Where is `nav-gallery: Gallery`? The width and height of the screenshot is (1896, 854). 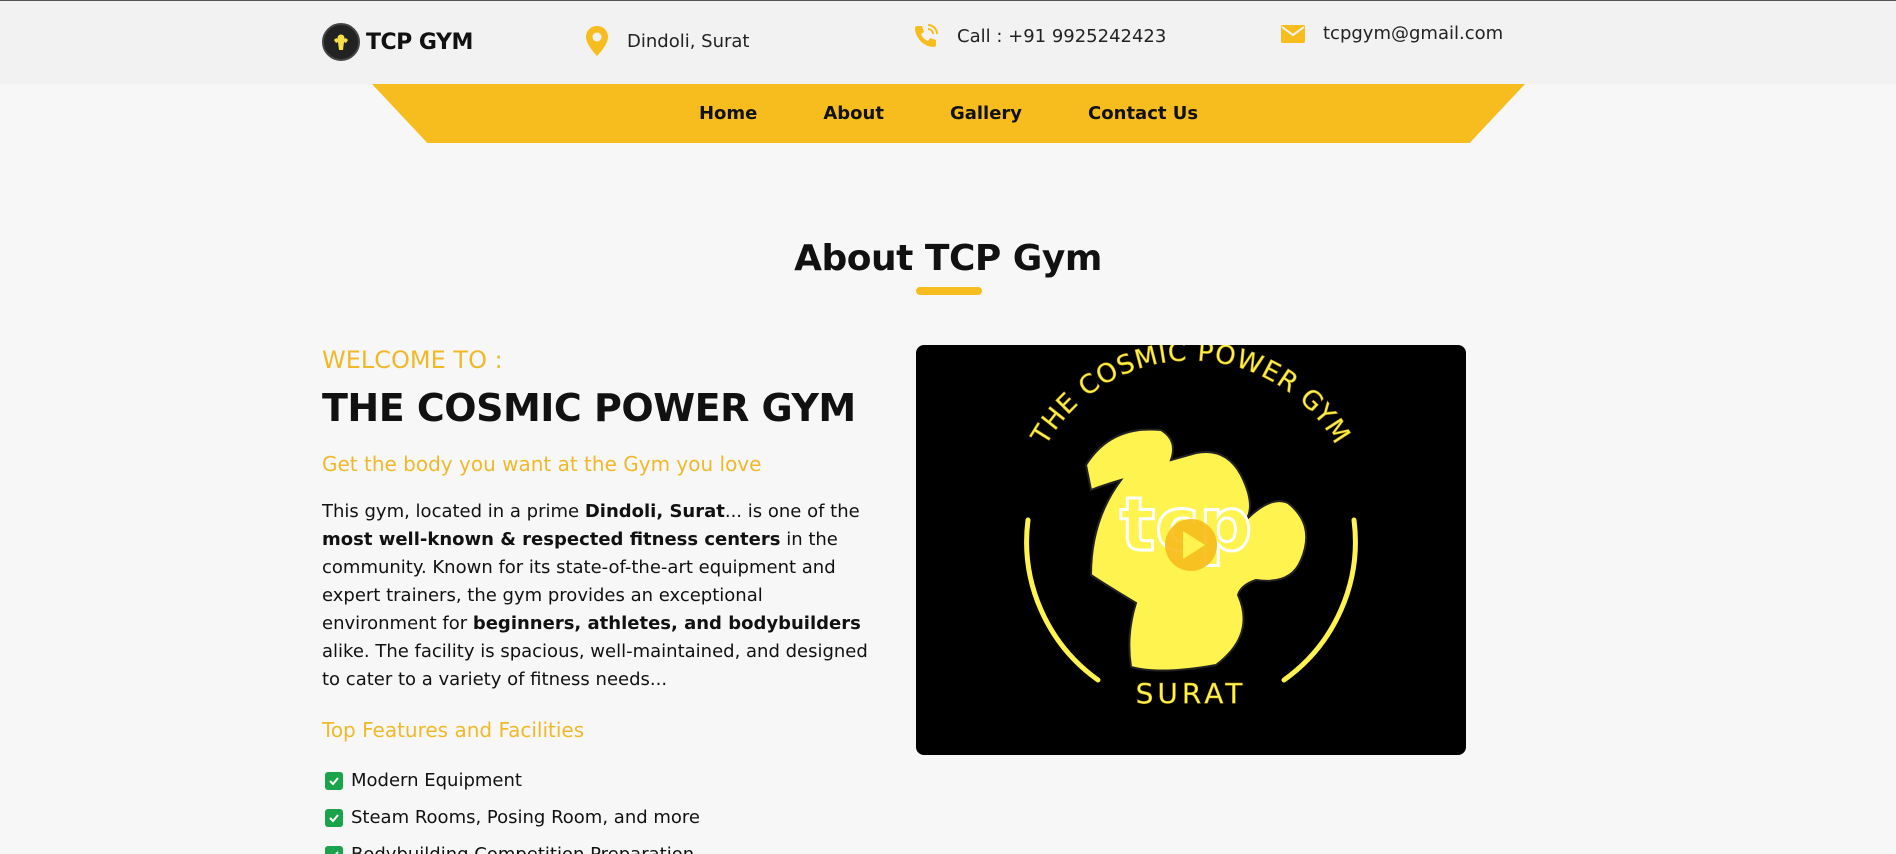
nav-gallery: Gallery is located at coordinates (986, 113).